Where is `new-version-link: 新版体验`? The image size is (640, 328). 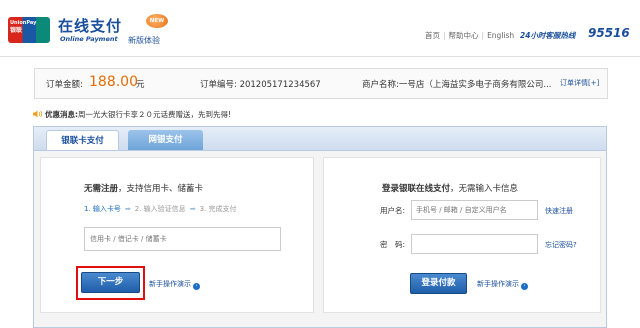 new-version-link: 新版体验 is located at coordinates (144, 40).